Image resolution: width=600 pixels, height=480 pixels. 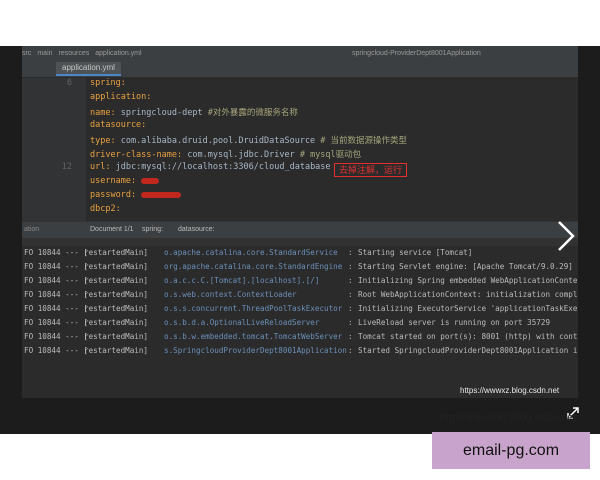 I want to click on code-line: username:, so click(x=300, y=183).